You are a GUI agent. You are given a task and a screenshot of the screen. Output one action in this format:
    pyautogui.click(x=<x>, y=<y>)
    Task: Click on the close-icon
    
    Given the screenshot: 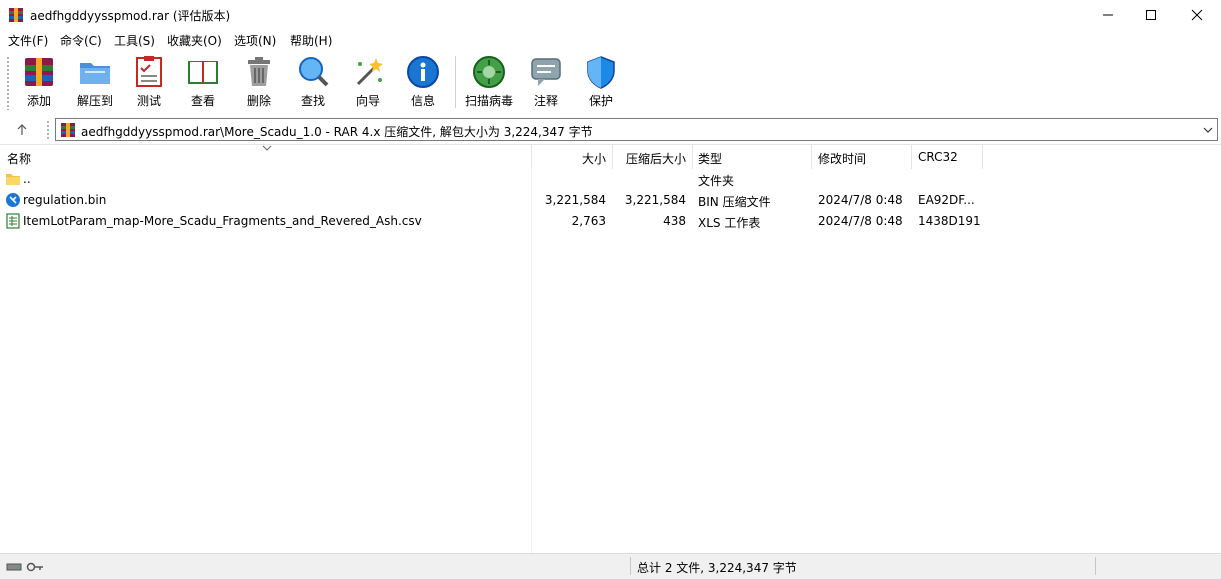 What is the action you would take?
    pyautogui.click(x=1197, y=15)
    